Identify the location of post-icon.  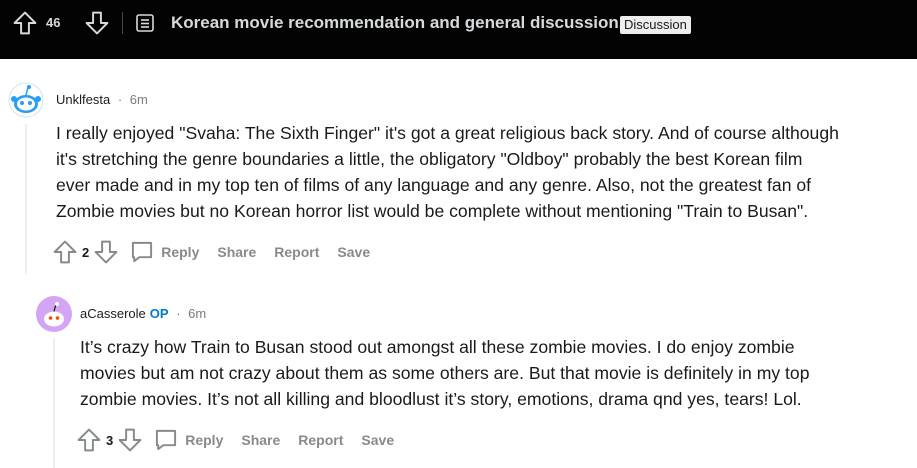
(145, 23).